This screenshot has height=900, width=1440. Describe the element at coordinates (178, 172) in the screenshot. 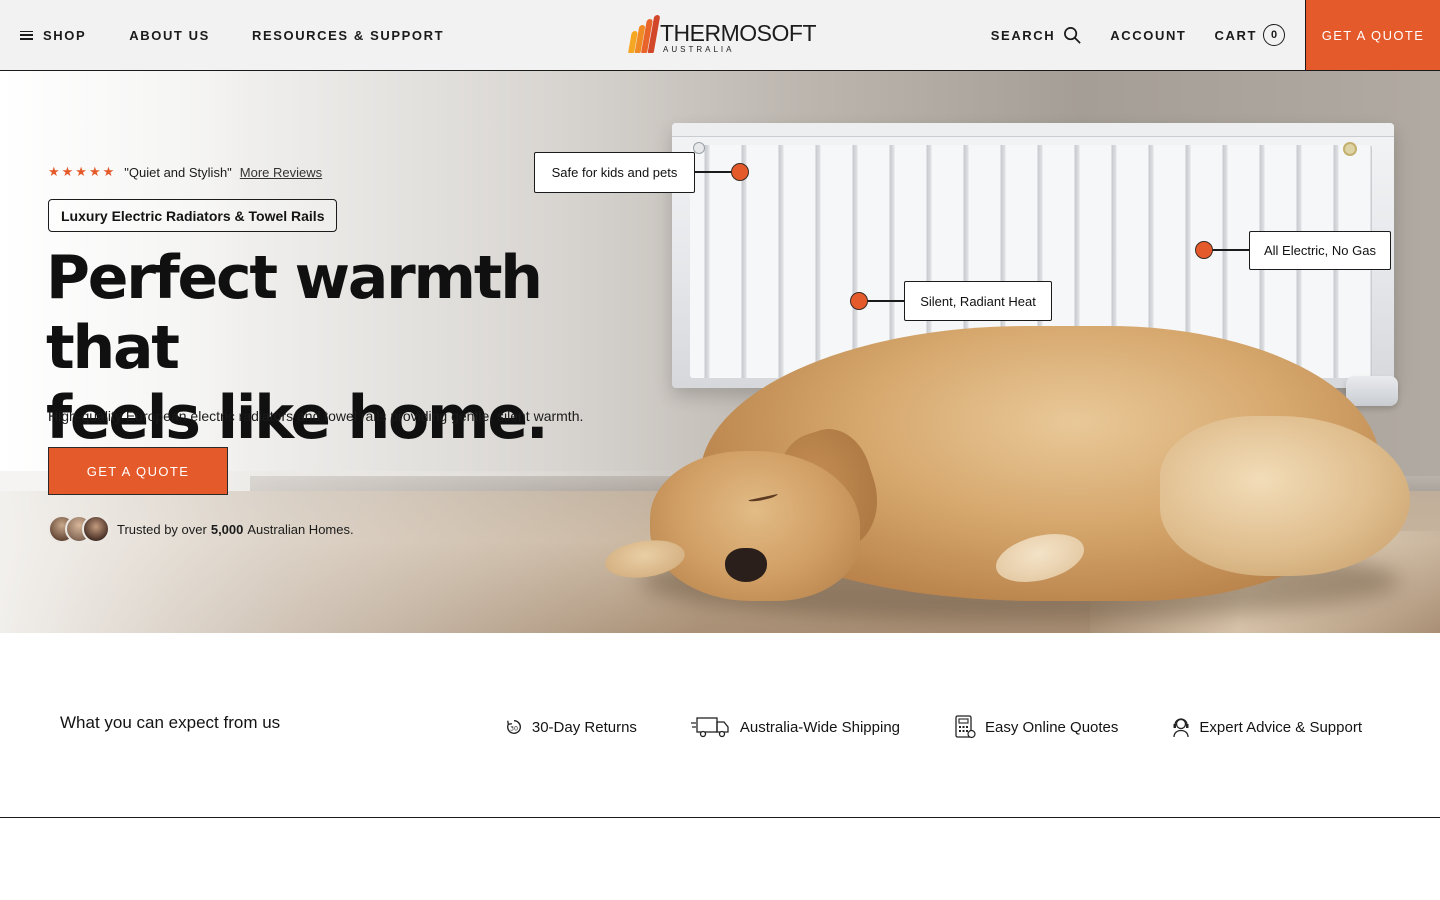

I see `review-quote: "Quiet and Stylish"` at that location.